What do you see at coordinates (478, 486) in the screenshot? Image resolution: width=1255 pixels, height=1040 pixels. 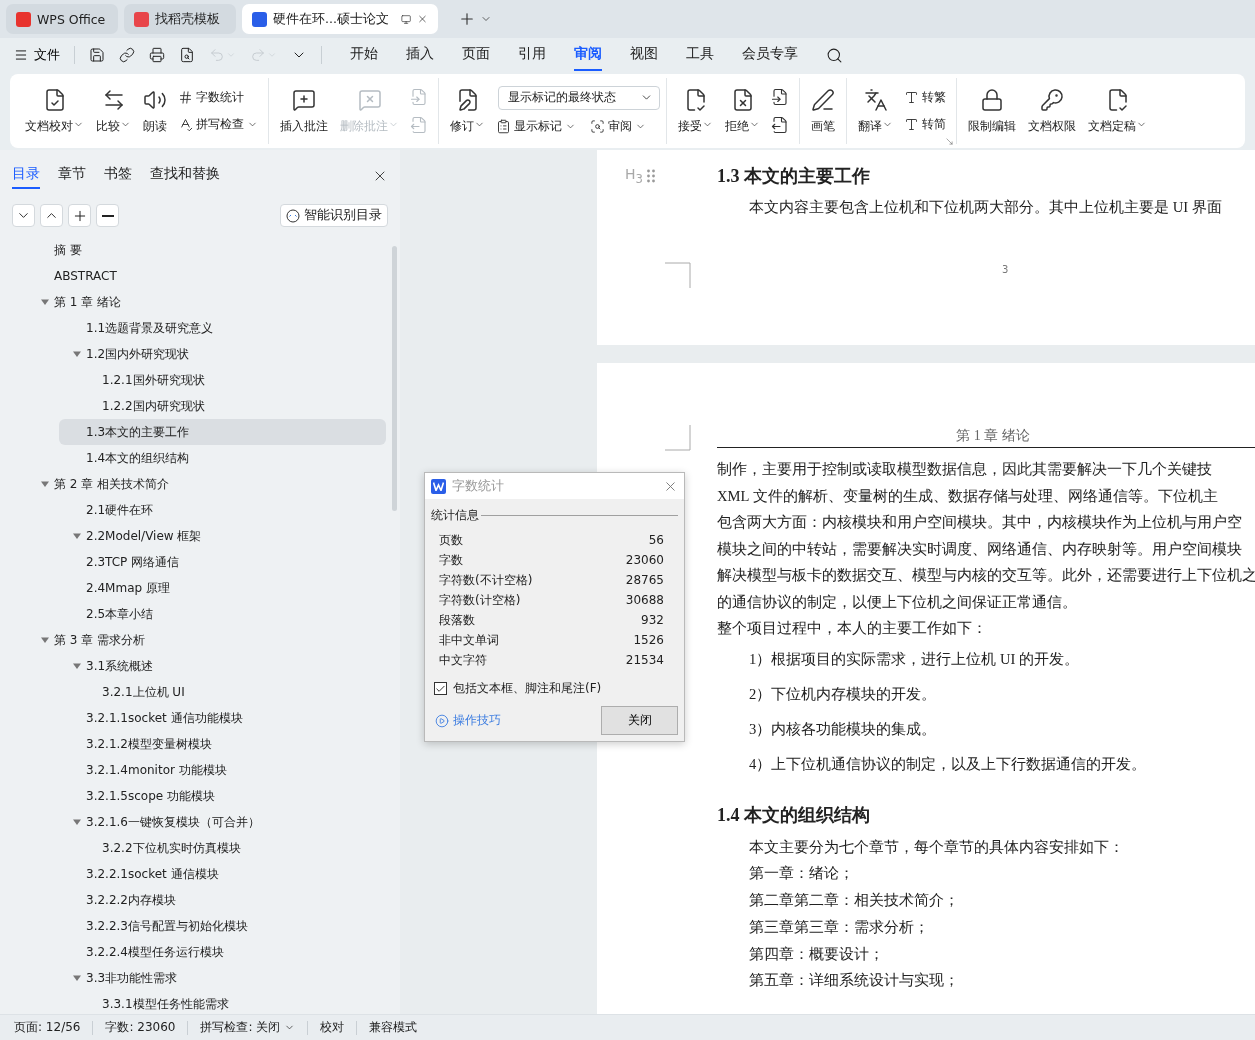 I see `dialog-title: 字数统计` at bounding box center [478, 486].